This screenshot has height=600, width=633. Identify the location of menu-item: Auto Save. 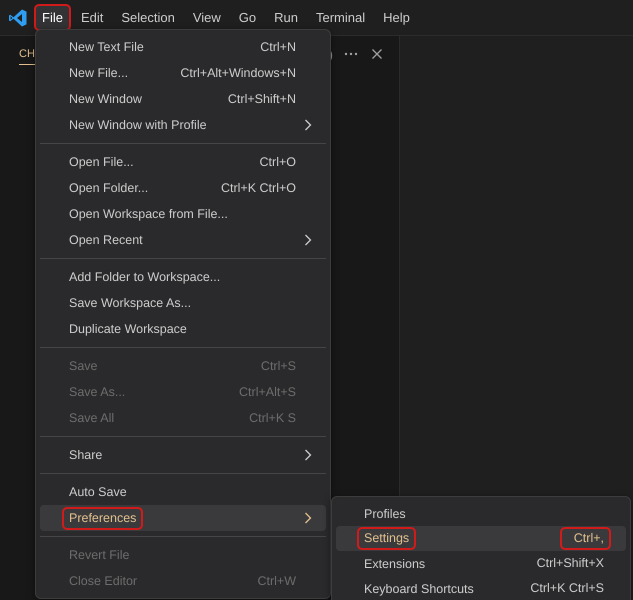
(183, 492).